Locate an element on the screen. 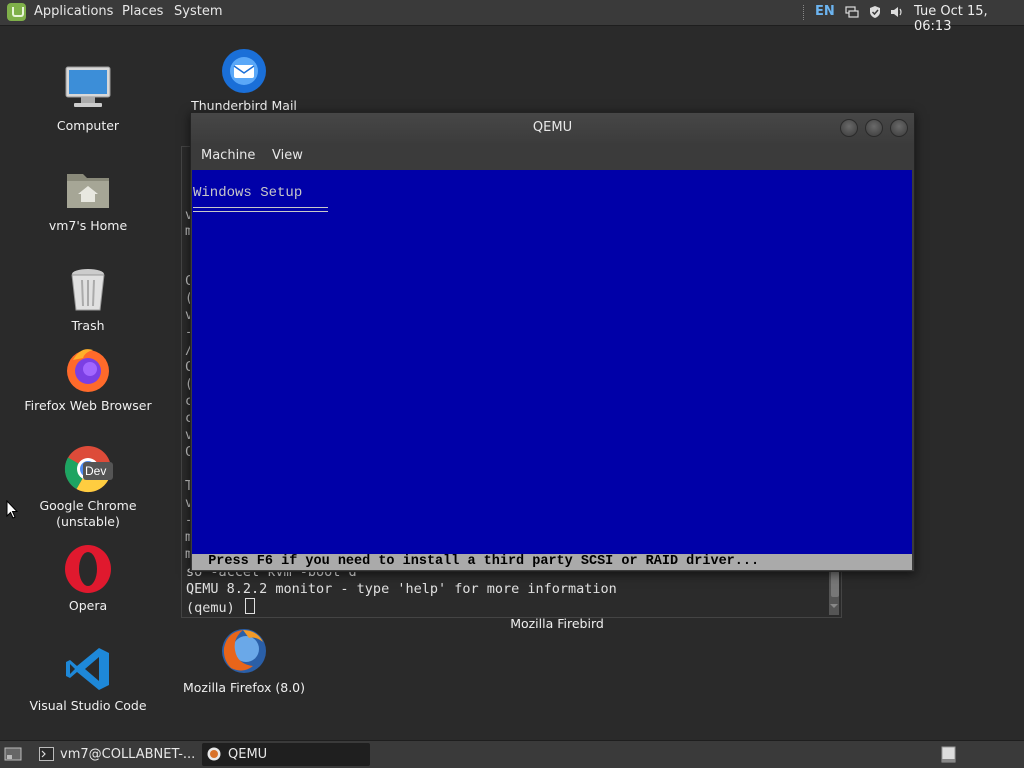 The height and width of the screenshot is (768, 1024). desktop-icon-opera: Opera is located at coordinates (88, 579).